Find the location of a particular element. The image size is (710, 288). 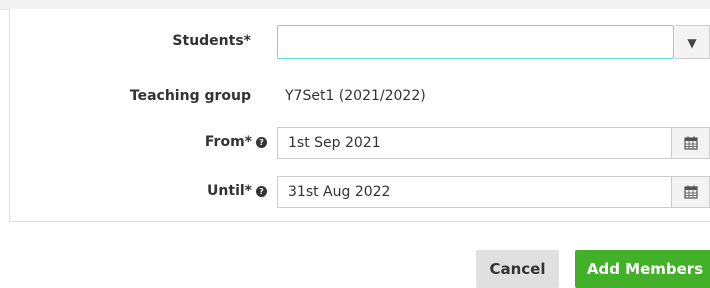

chevron-down-icon: ▼ is located at coordinates (692, 43).